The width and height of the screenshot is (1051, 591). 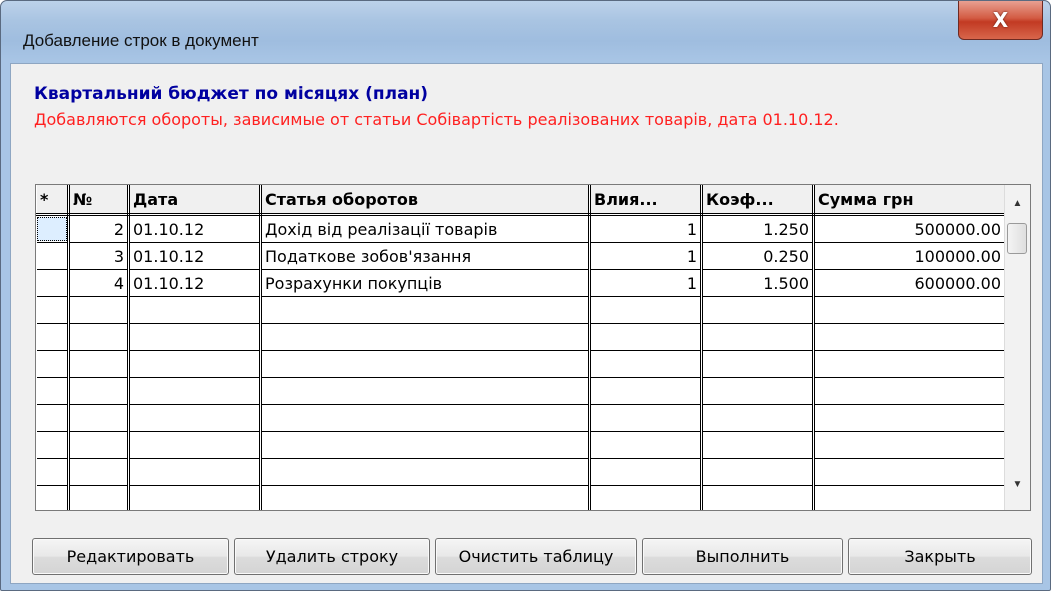 What do you see at coordinates (1017, 204) in the screenshot?
I see `scroll-up-arrow-icon: ▲` at bounding box center [1017, 204].